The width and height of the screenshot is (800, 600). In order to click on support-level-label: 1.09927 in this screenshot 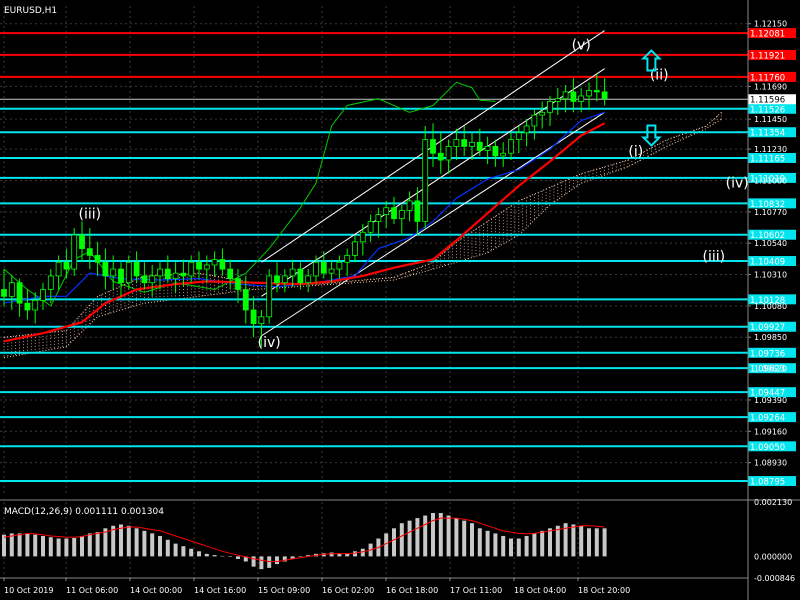, I will do `click(767, 328)`.